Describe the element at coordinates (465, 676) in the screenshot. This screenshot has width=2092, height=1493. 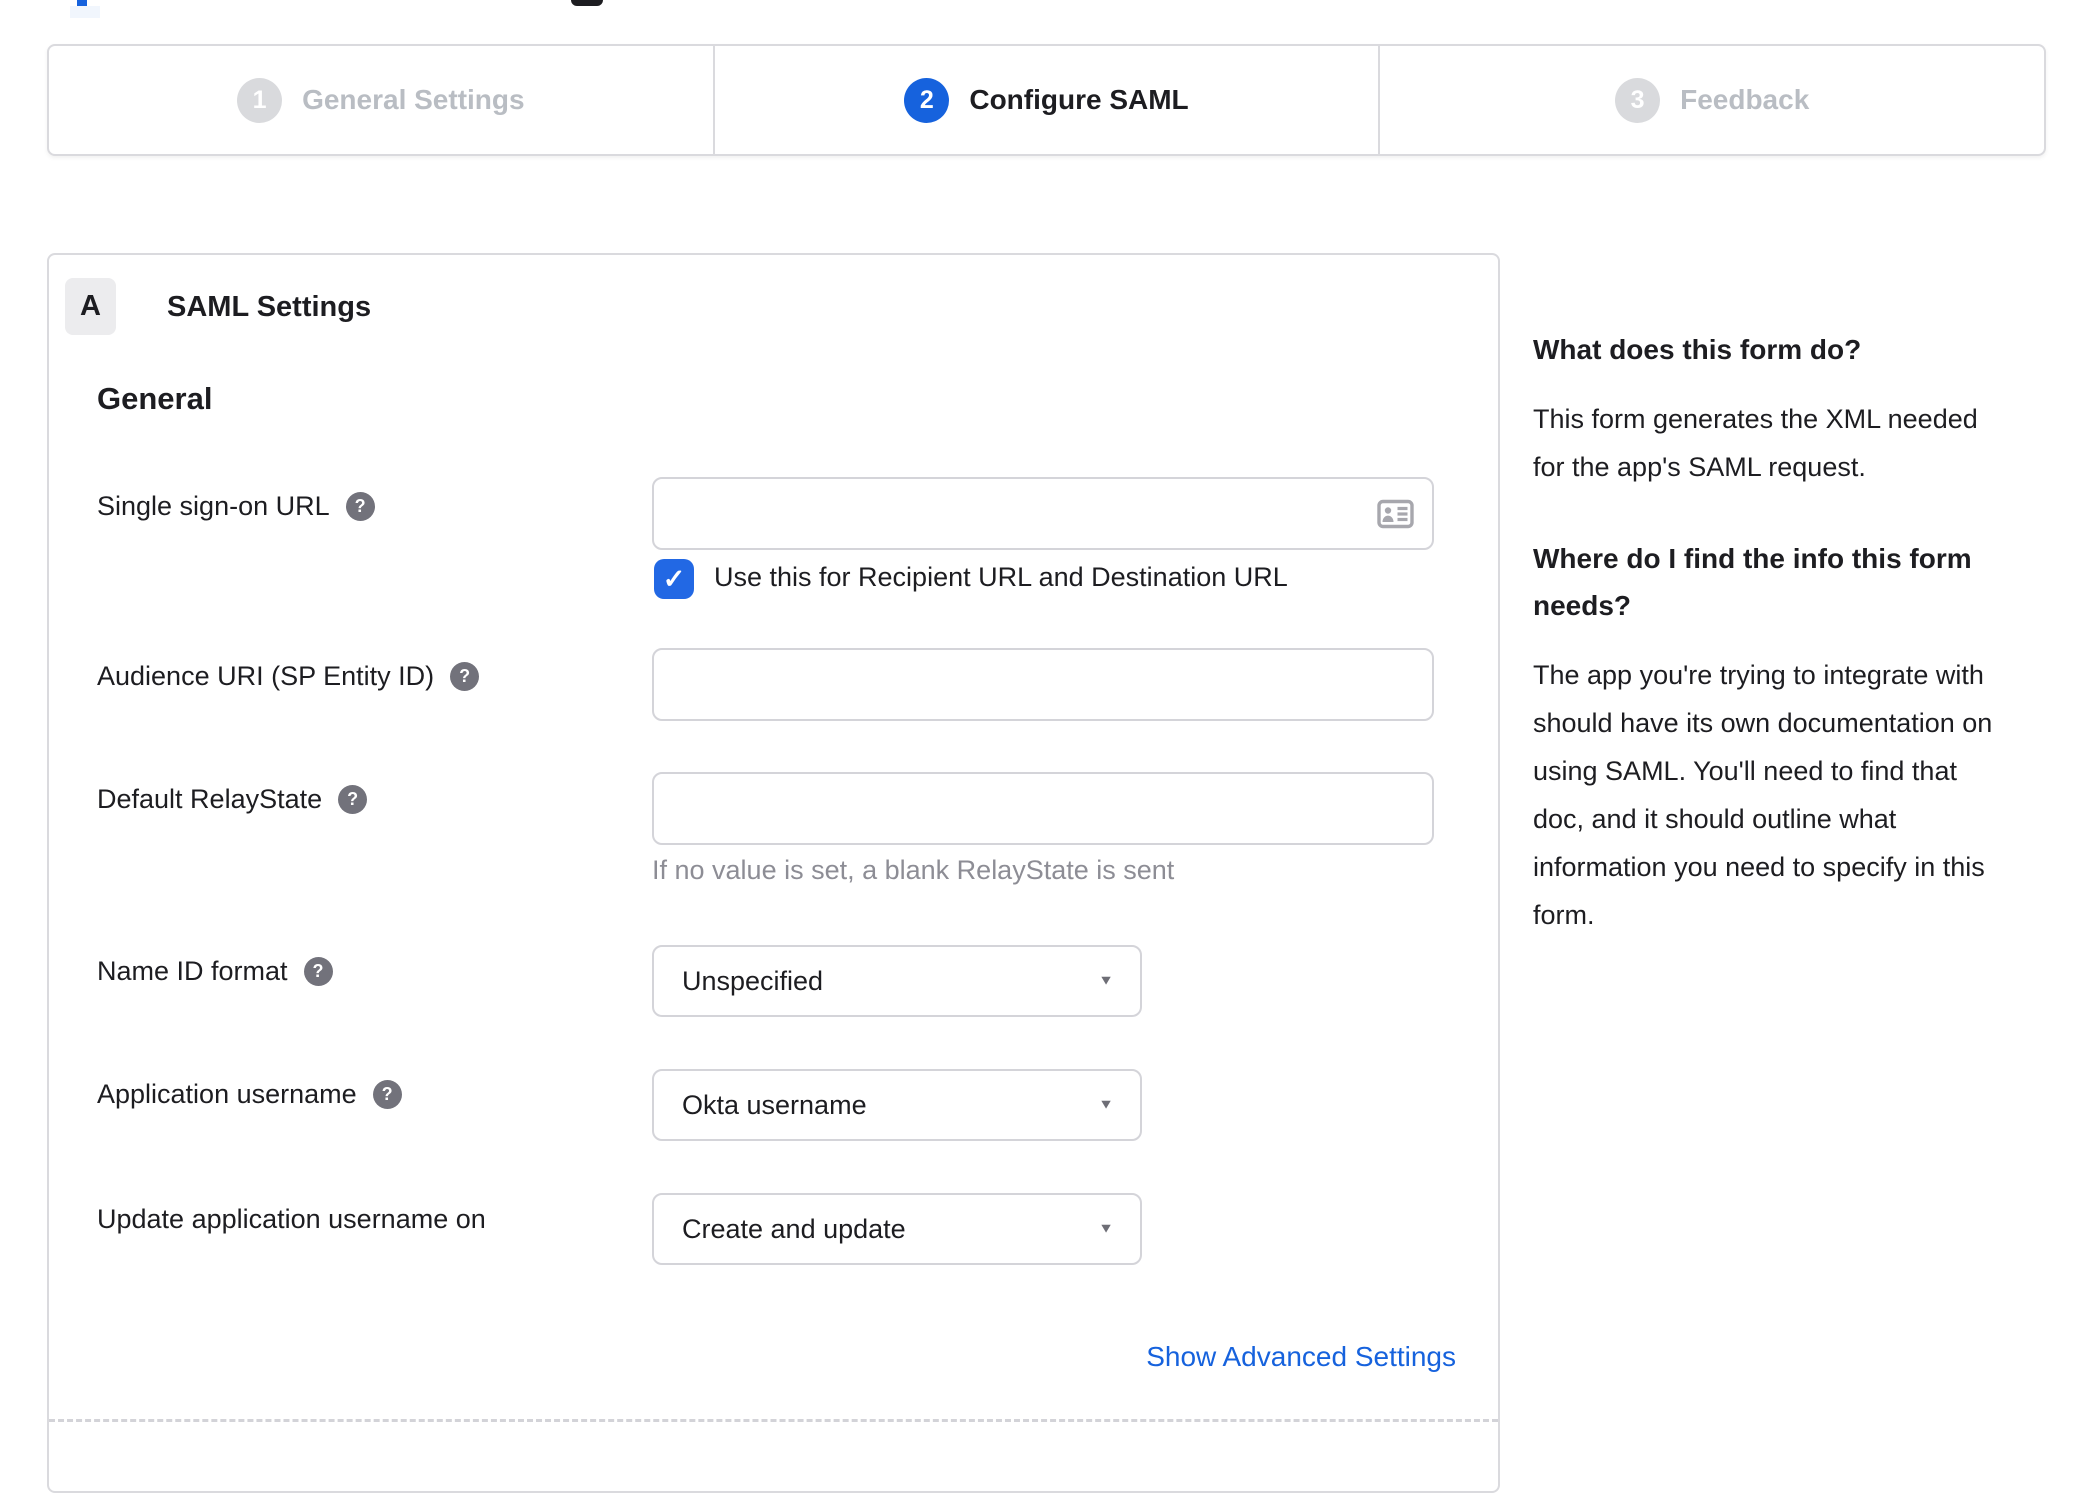
I see `audience-uri-help-icon: ?` at that location.